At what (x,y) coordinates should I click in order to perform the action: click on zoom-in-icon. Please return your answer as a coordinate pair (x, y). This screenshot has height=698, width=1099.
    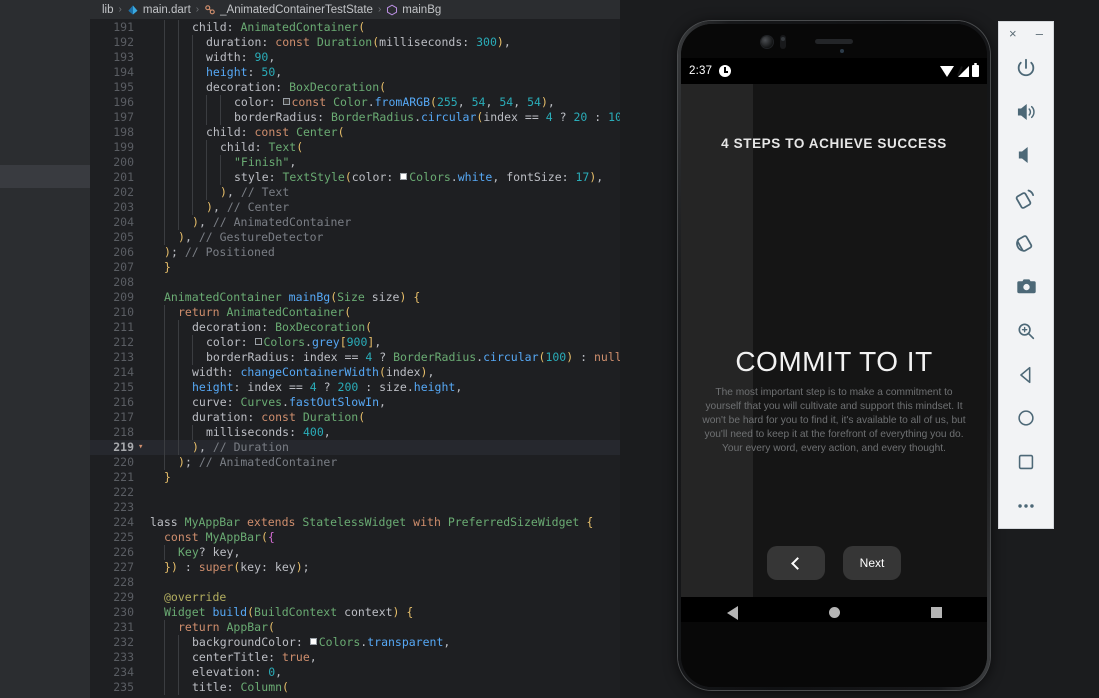
    Looking at the image, I should click on (1026, 331).